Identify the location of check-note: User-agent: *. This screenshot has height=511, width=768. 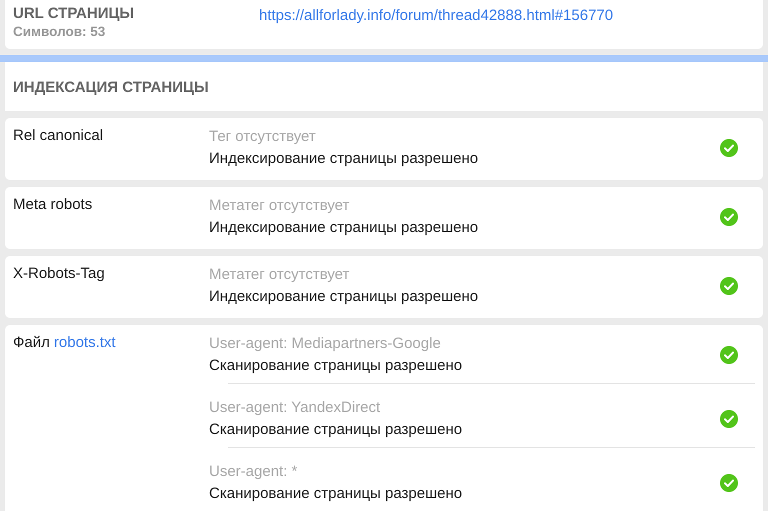
(253, 472).